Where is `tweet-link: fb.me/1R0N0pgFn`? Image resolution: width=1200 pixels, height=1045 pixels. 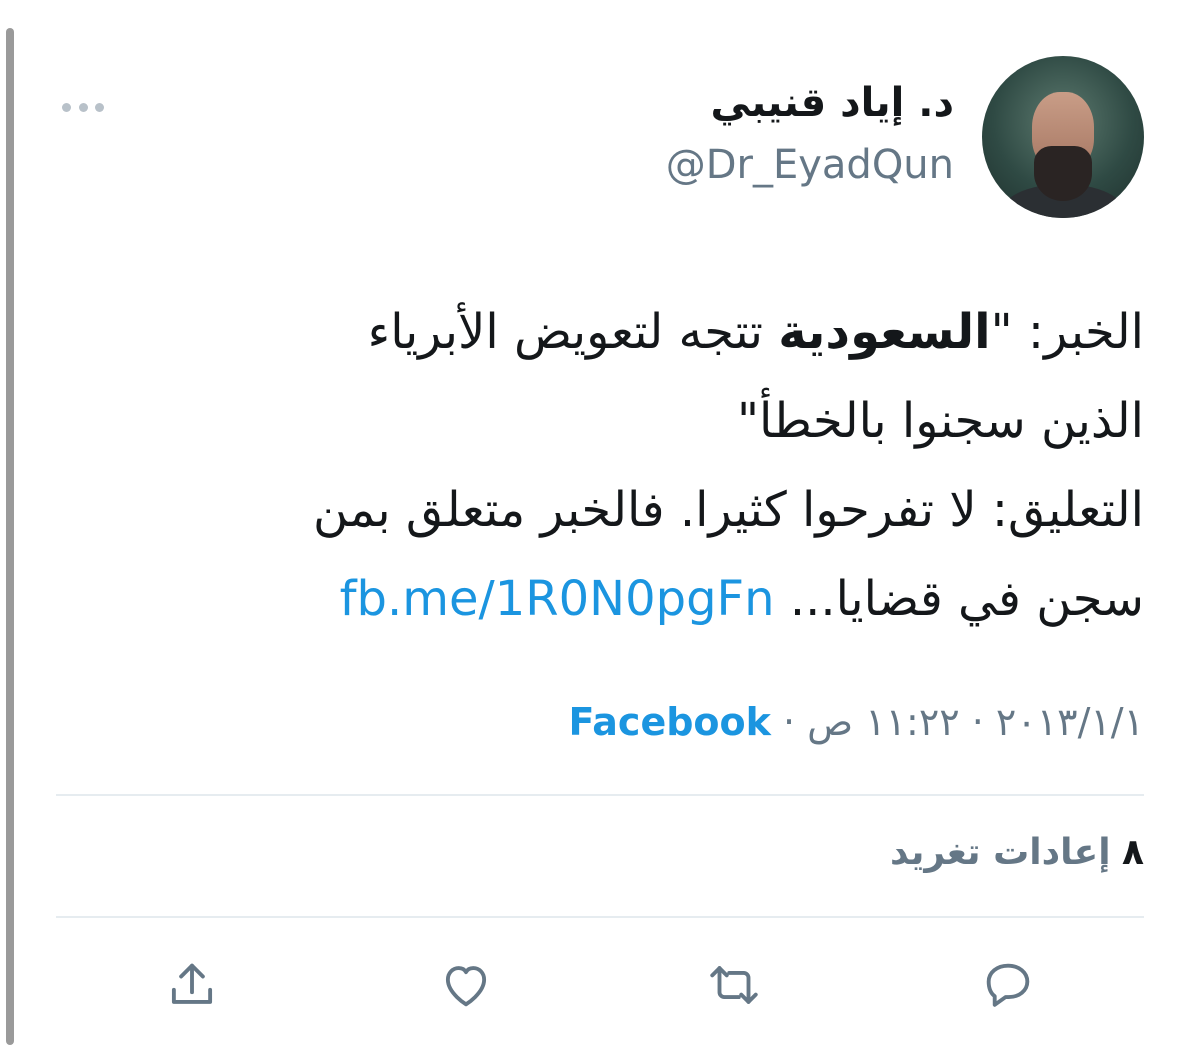 tweet-link: fb.me/1R0N0pgFn is located at coordinates (557, 599).